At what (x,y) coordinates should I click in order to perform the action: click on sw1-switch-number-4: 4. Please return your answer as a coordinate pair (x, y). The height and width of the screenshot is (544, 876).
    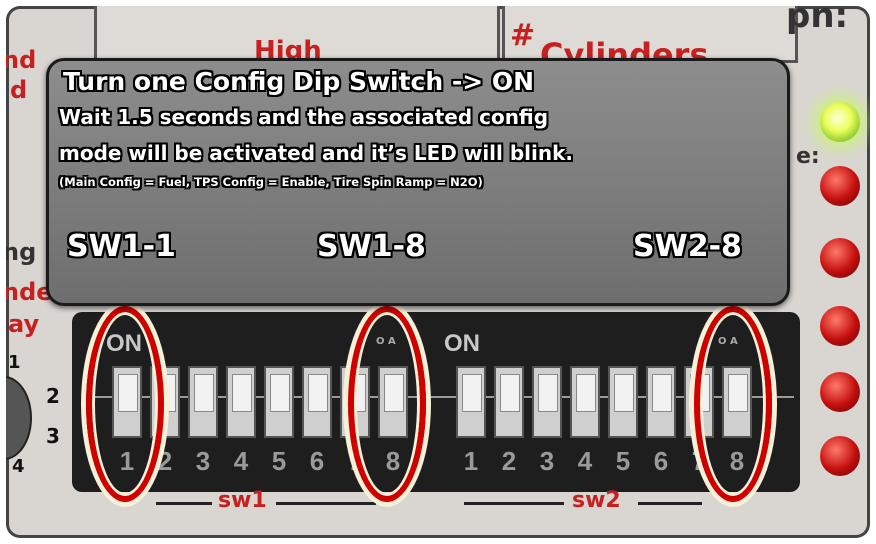
    Looking at the image, I should click on (241, 461).